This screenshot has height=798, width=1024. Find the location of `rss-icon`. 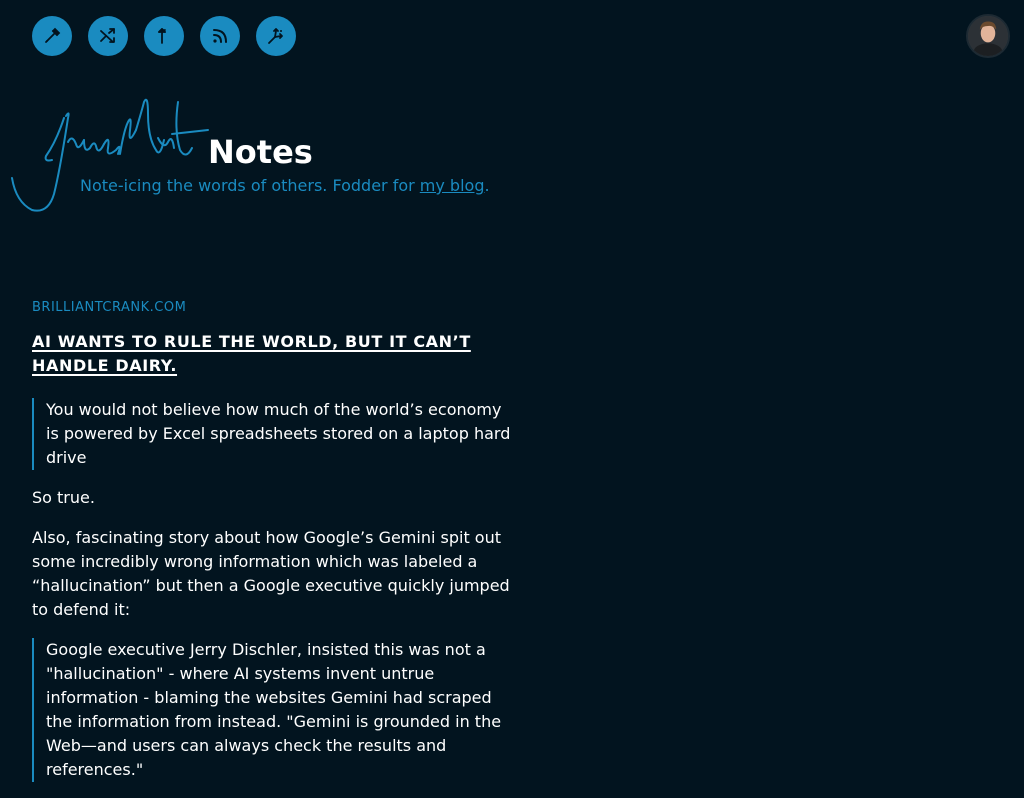

rss-icon is located at coordinates (220, 36).